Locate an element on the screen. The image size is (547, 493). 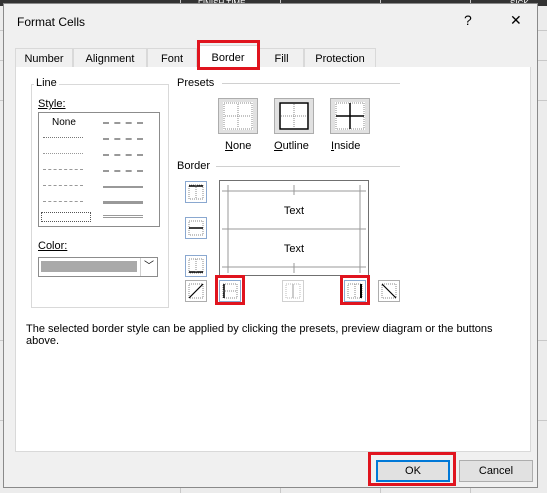
border-middle-vertical-icon is located at coordinates (293, 291).